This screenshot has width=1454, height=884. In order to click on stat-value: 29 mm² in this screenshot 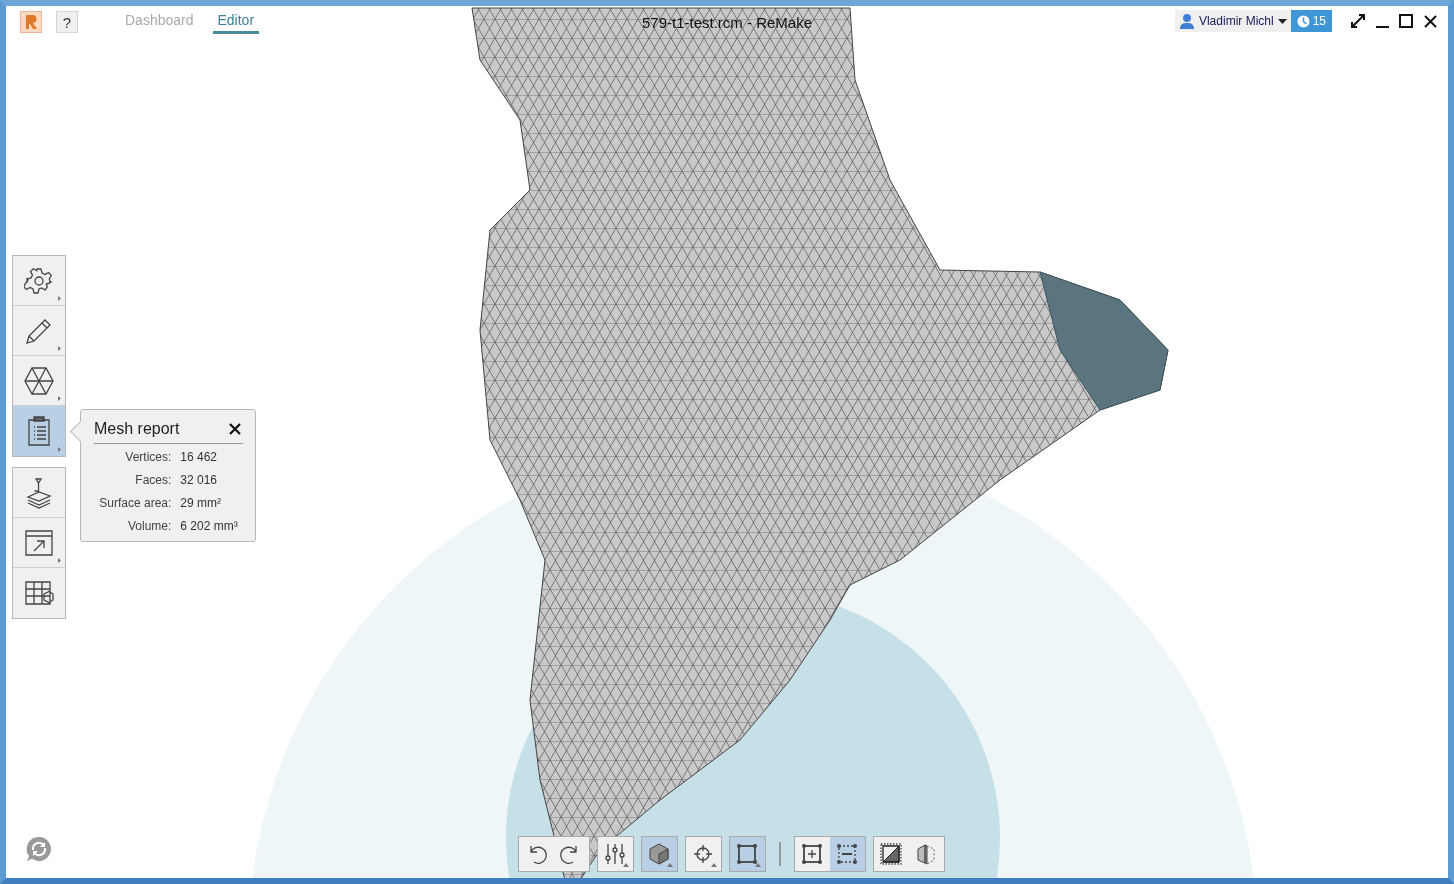, I will do `click(201, 503)`.